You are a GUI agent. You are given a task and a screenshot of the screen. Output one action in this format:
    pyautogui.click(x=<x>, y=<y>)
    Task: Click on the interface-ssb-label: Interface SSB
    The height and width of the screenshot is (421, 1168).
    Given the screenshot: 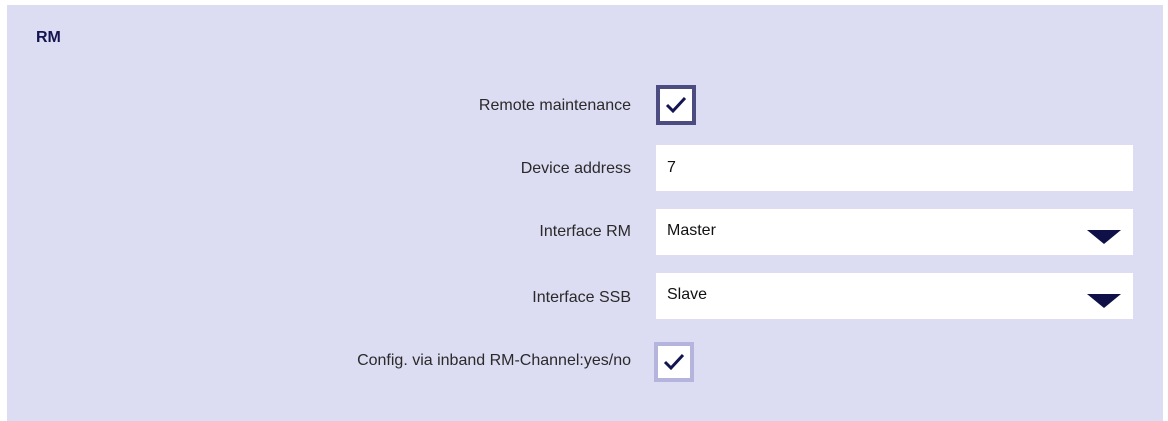 What is the action you would take?
    pyautogui.click(x=581, y=297)
    